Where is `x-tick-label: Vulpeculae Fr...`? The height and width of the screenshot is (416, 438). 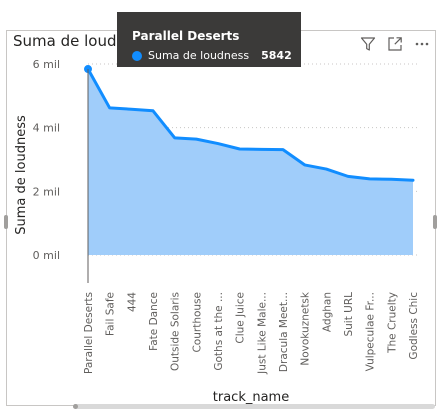
x-tick-label: Vulpeculae Fr... is located at coordinates (371, 331).